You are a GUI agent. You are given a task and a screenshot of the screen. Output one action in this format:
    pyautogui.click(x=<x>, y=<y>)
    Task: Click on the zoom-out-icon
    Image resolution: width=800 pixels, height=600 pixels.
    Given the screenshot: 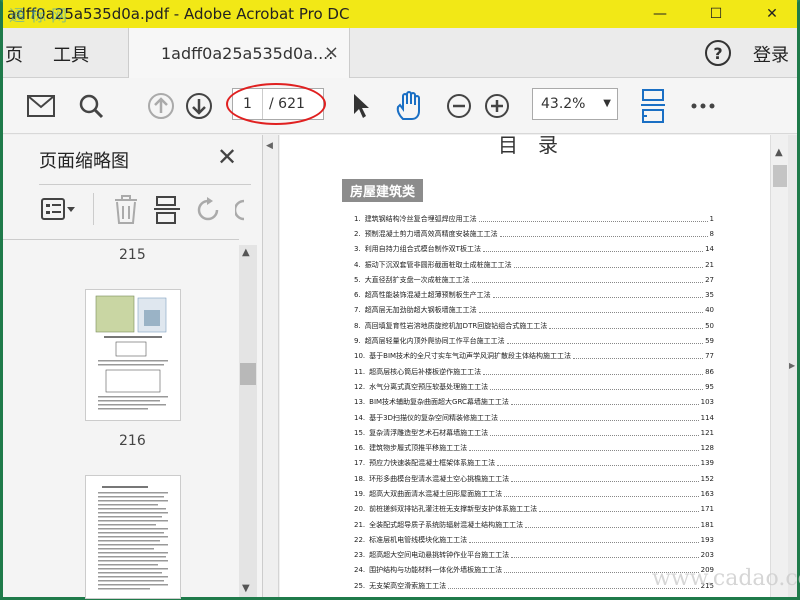 What is the action you would take?
    pyautogui.click(x=459, y=106)
    